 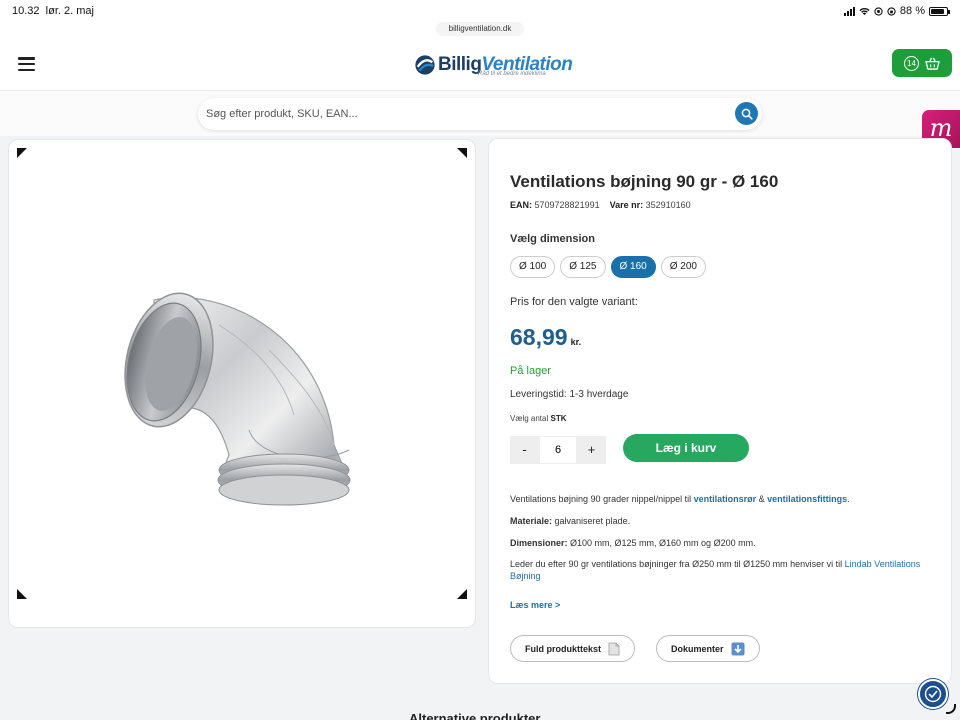 I want to click on link-ventilationsror: ventilationsrør, so click(x=725, y=499).